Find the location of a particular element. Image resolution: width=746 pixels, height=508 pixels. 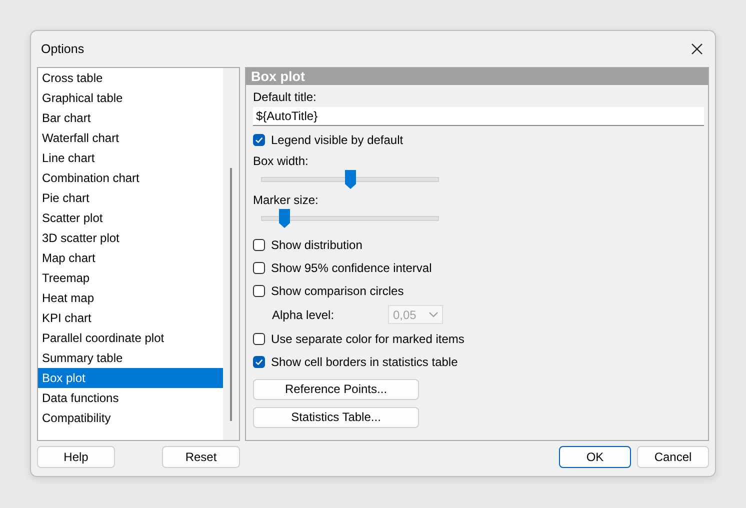

window-title: Options is located at coordinates (62, 49).